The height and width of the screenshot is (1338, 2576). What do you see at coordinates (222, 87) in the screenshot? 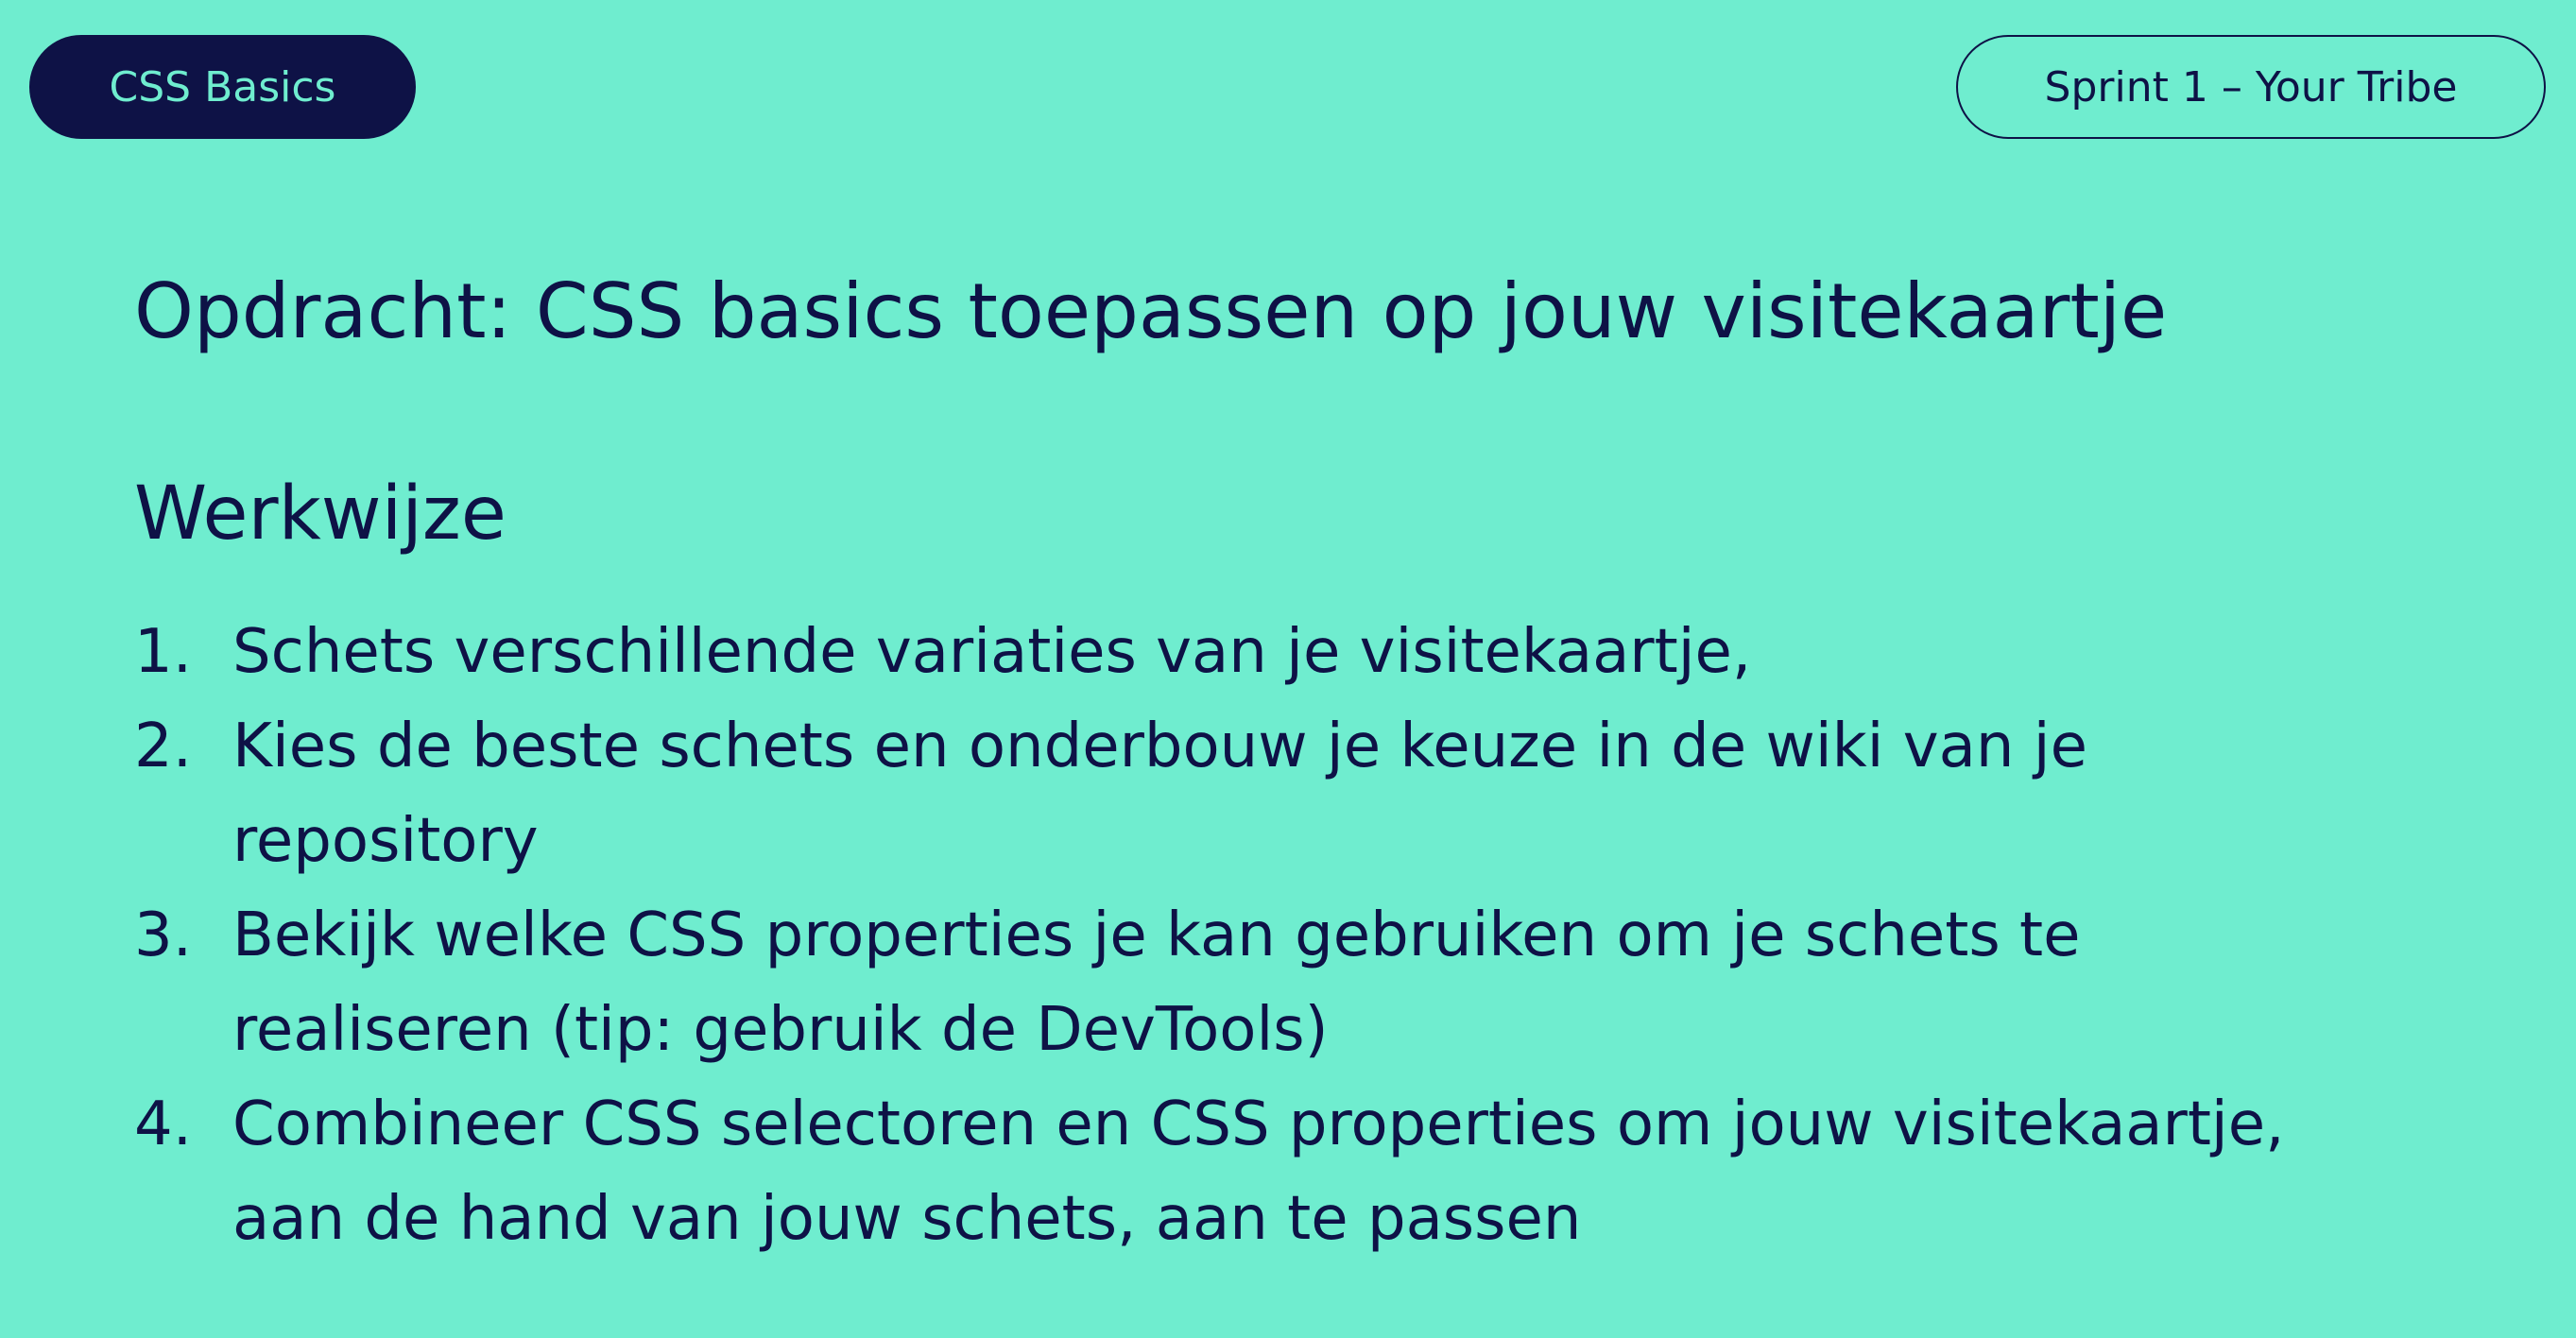
I see `course-badge: CSS Basics` at bounding box center [222, 87].